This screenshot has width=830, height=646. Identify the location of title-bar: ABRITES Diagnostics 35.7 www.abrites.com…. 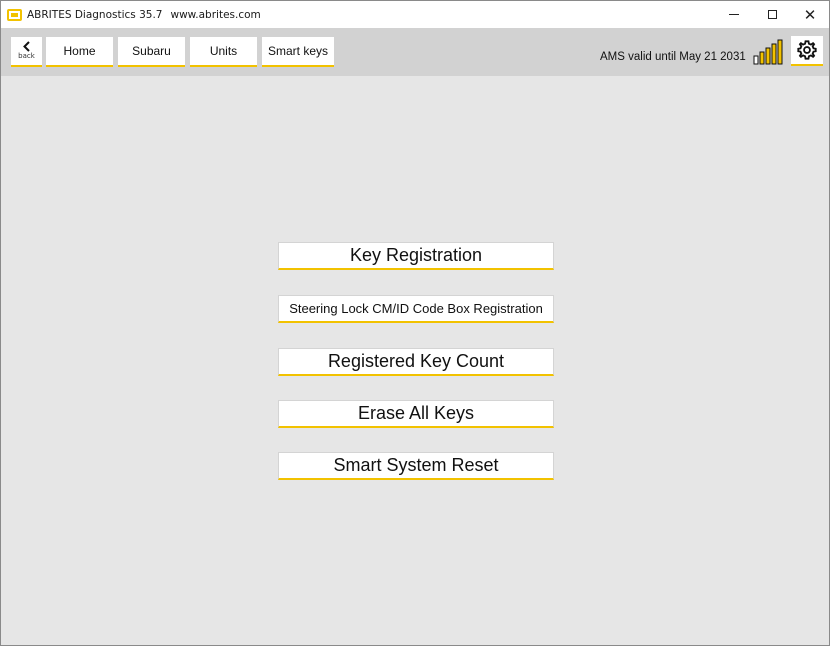
(415, 14).